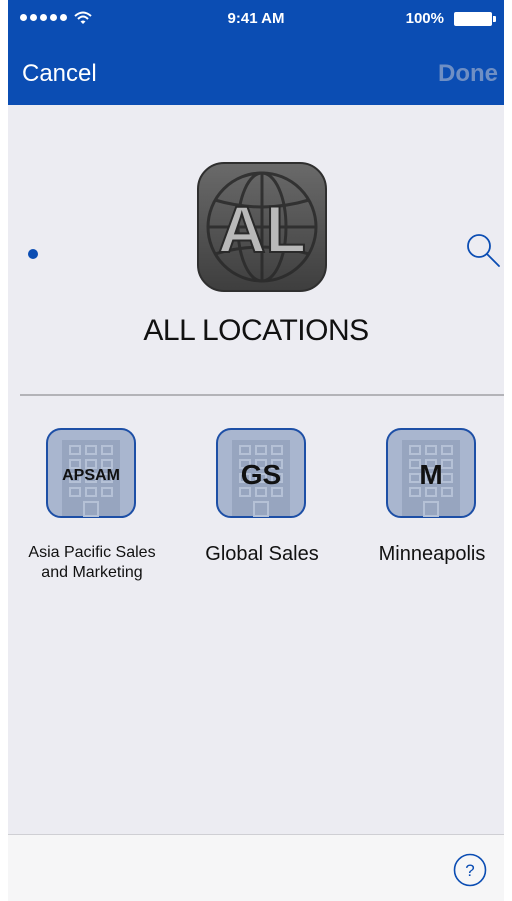  Describe the element at coordinates (424, 18) in the screenshot. I see `battery-percentage: 100%` at that location.